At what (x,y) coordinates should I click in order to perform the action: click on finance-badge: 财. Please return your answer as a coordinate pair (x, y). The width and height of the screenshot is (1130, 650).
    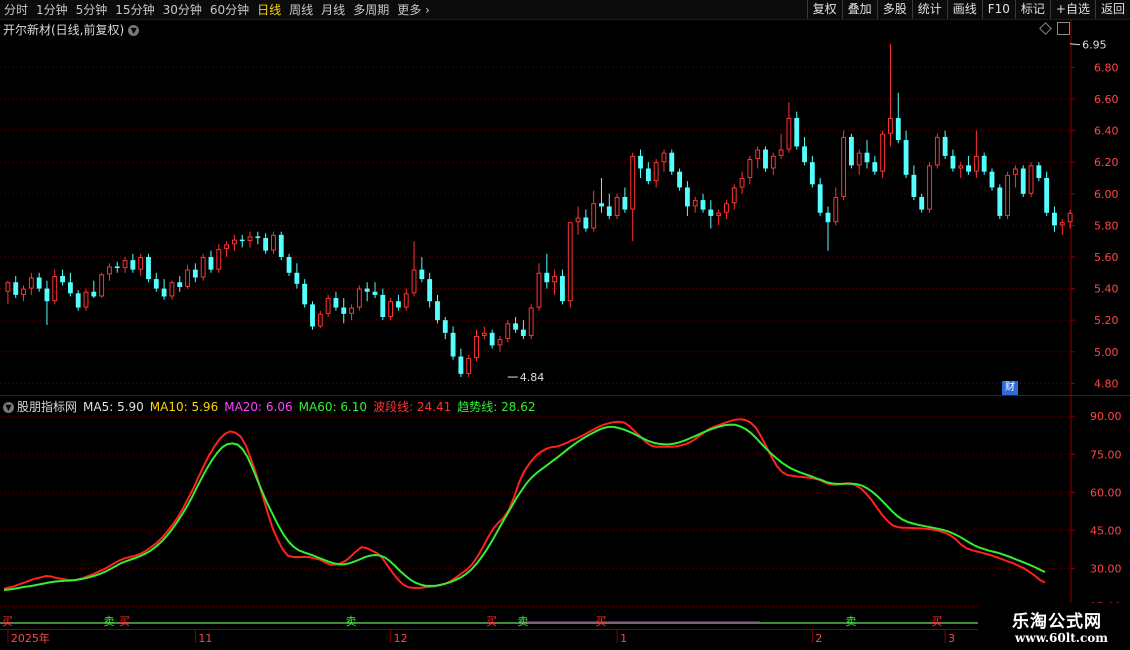
    Looking at the image, I should click on (1010, 388).